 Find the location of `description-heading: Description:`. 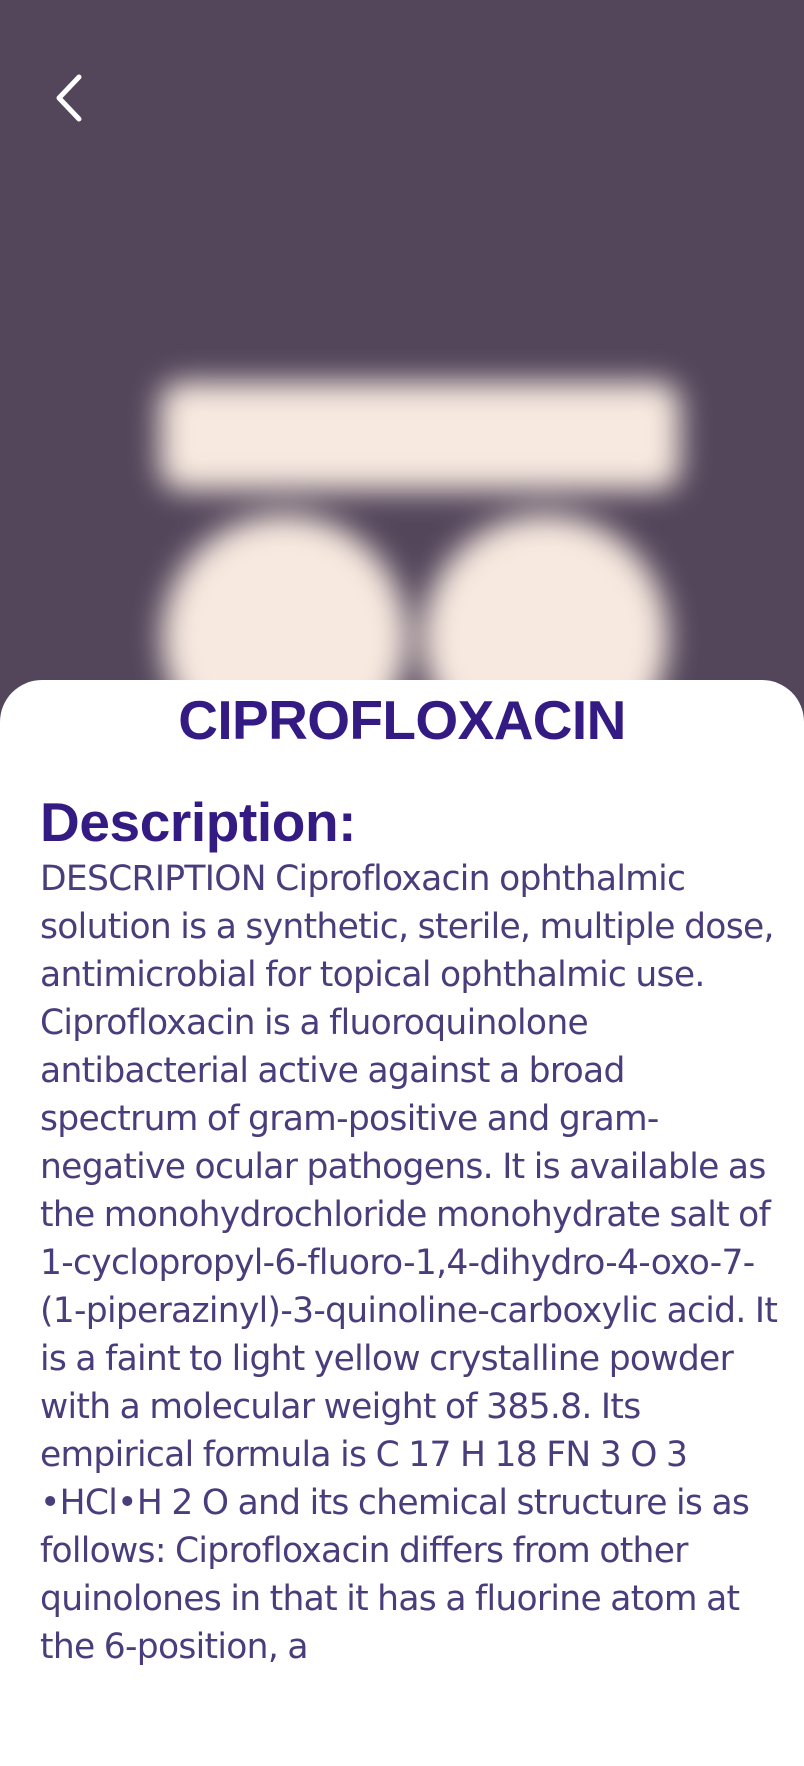

description-heading: Description: is located at coordinates (198, 822).